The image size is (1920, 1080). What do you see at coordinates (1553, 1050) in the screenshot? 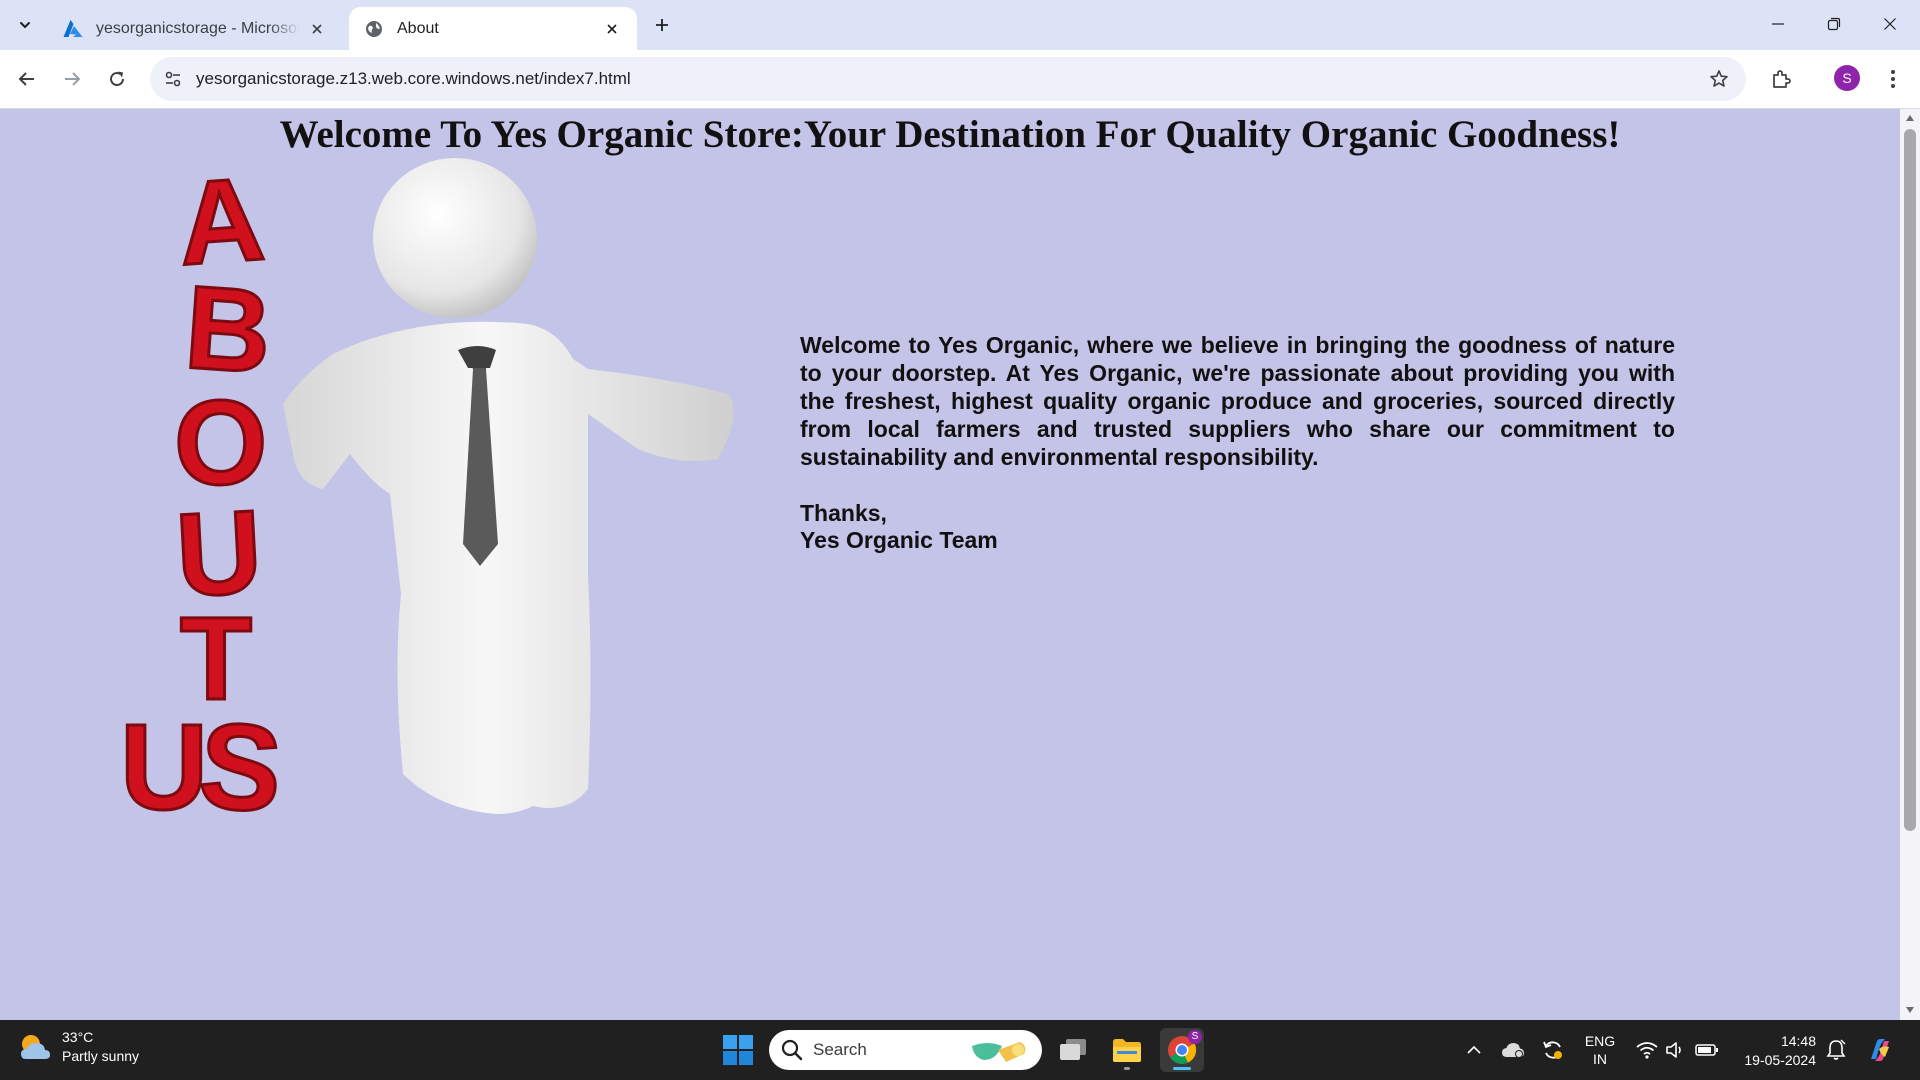
I see `sync-tray-icon` at bounding box center [1553, 1050].